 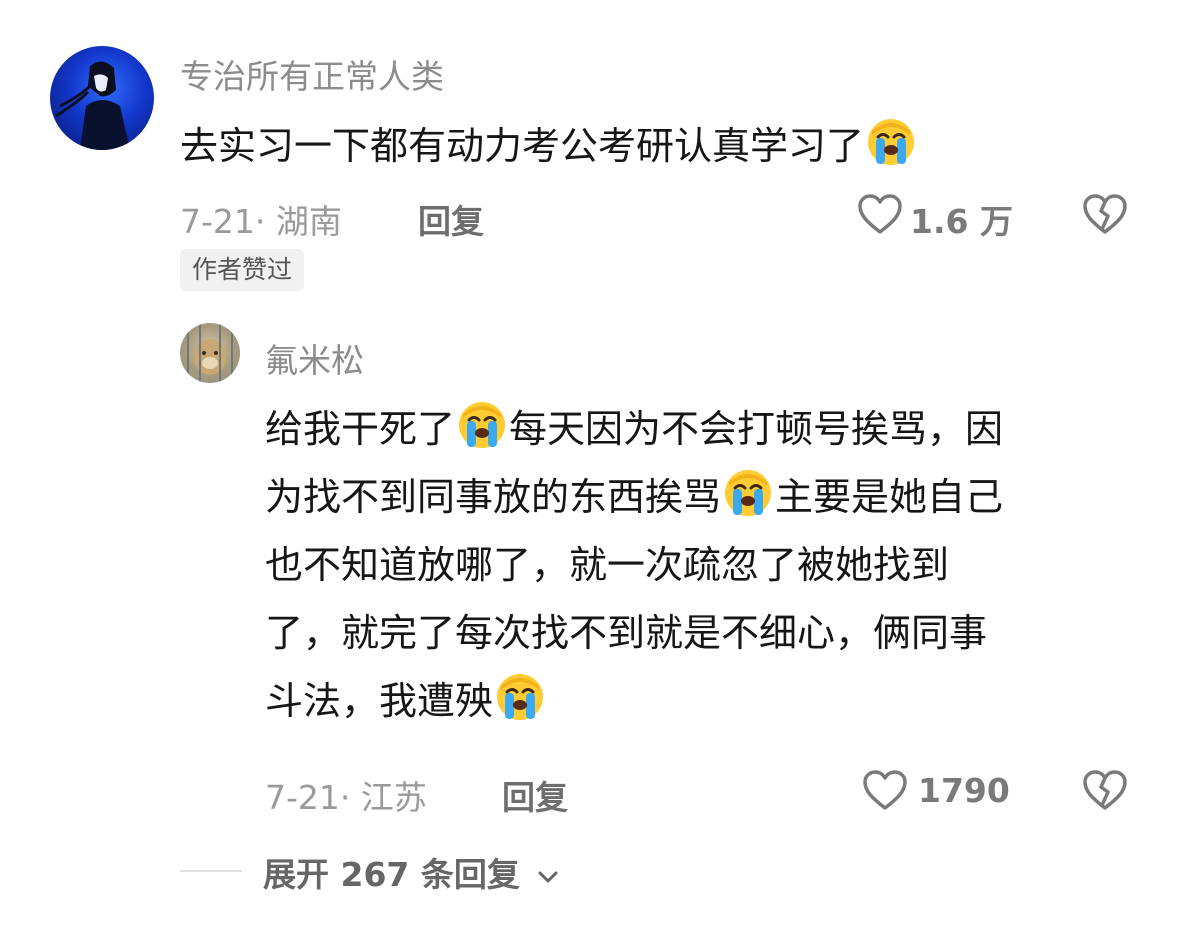 What do you see at coordinates (211, 871) in the screenshot?
I see `expand-divider` at bounding box center [211, 871].